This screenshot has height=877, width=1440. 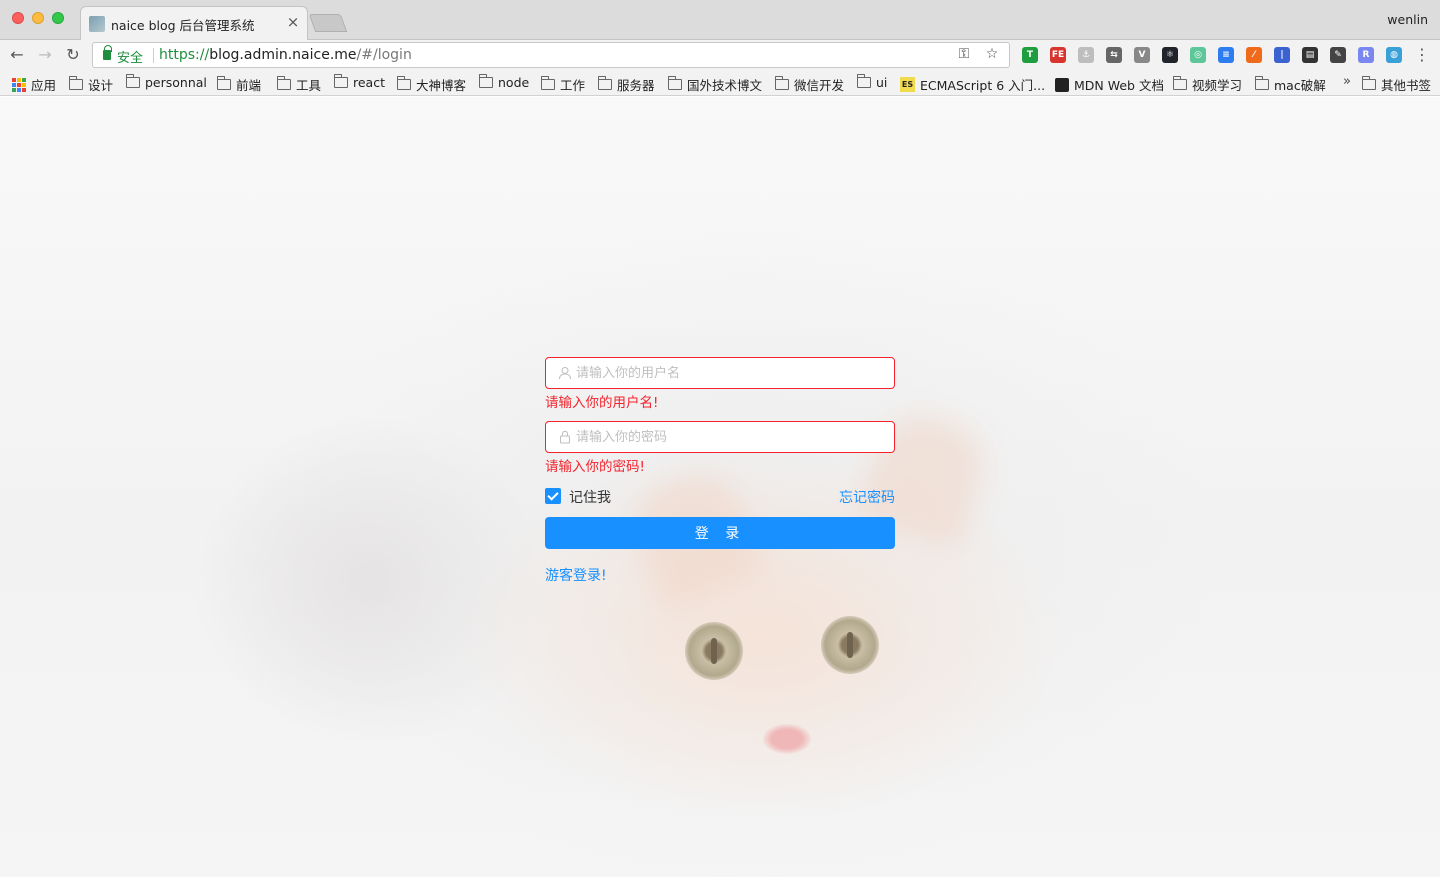 What do you see at coordinates (992, 54) in the screenshot?
I see `bookmark-star-icon: ☆` at bounding box center [992, 54].